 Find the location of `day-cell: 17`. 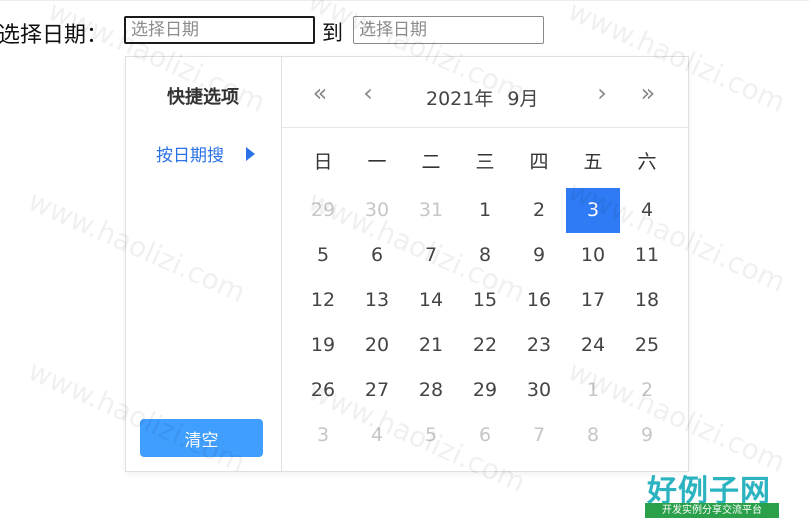

day-cell: 17 is located at coordinates (593, 300).